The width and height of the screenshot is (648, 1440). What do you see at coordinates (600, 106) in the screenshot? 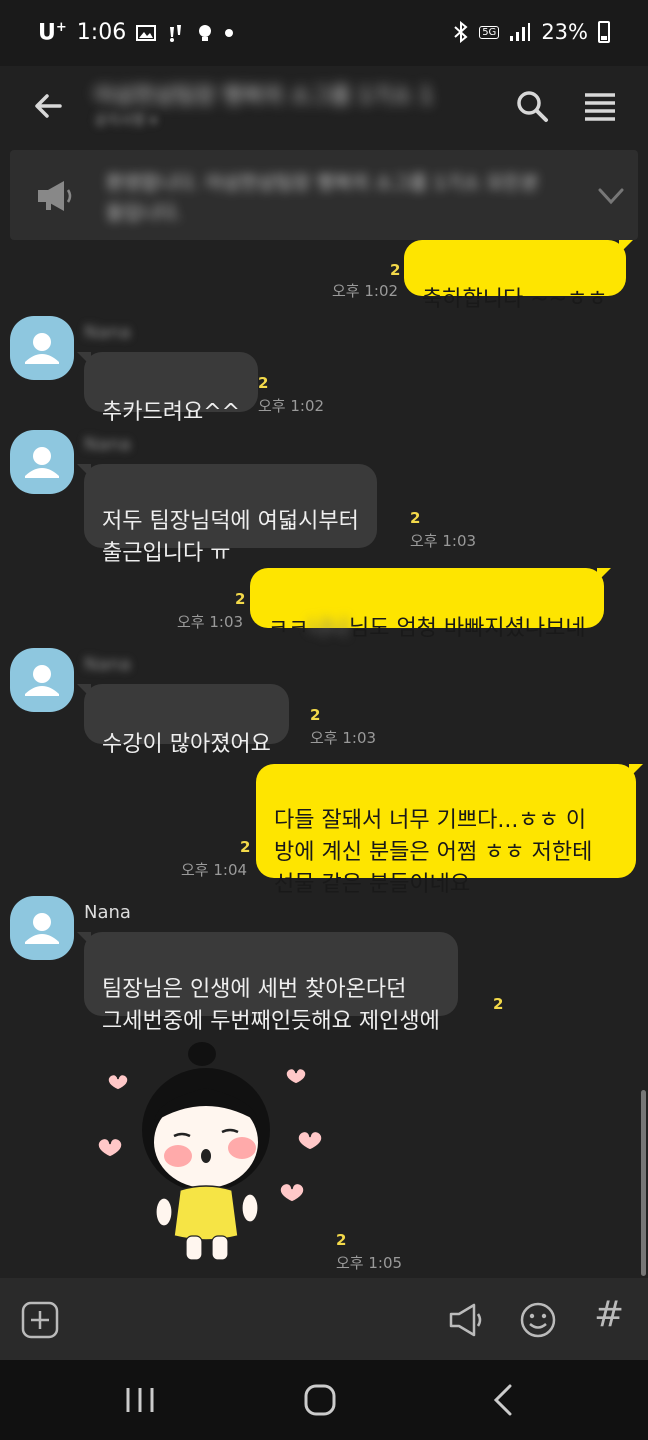
I see `menu-icon` at bounding box center [600, 106].